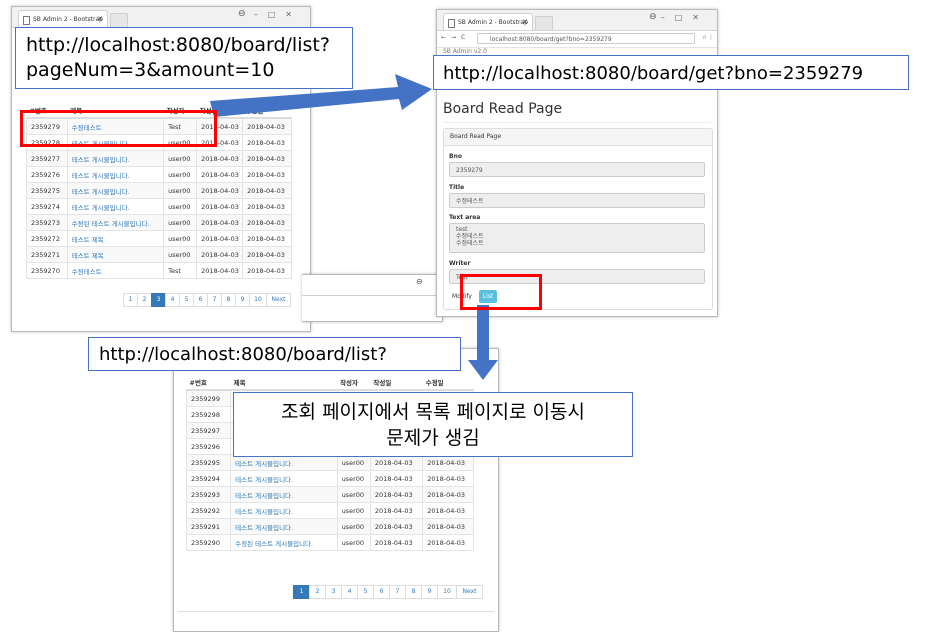  Describe the element at coordinates (354, 383) in the screenshot. I see `column-header: 작성자` at that location.